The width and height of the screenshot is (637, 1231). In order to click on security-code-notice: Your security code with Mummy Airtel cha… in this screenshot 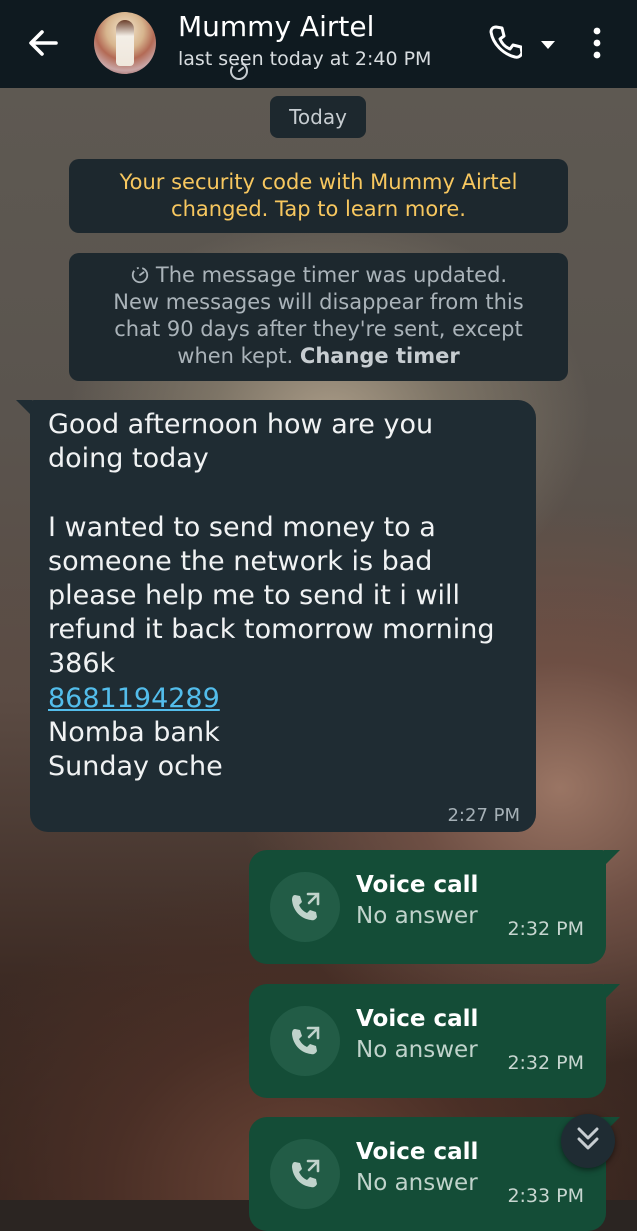, I will do `click(318, 196)`.